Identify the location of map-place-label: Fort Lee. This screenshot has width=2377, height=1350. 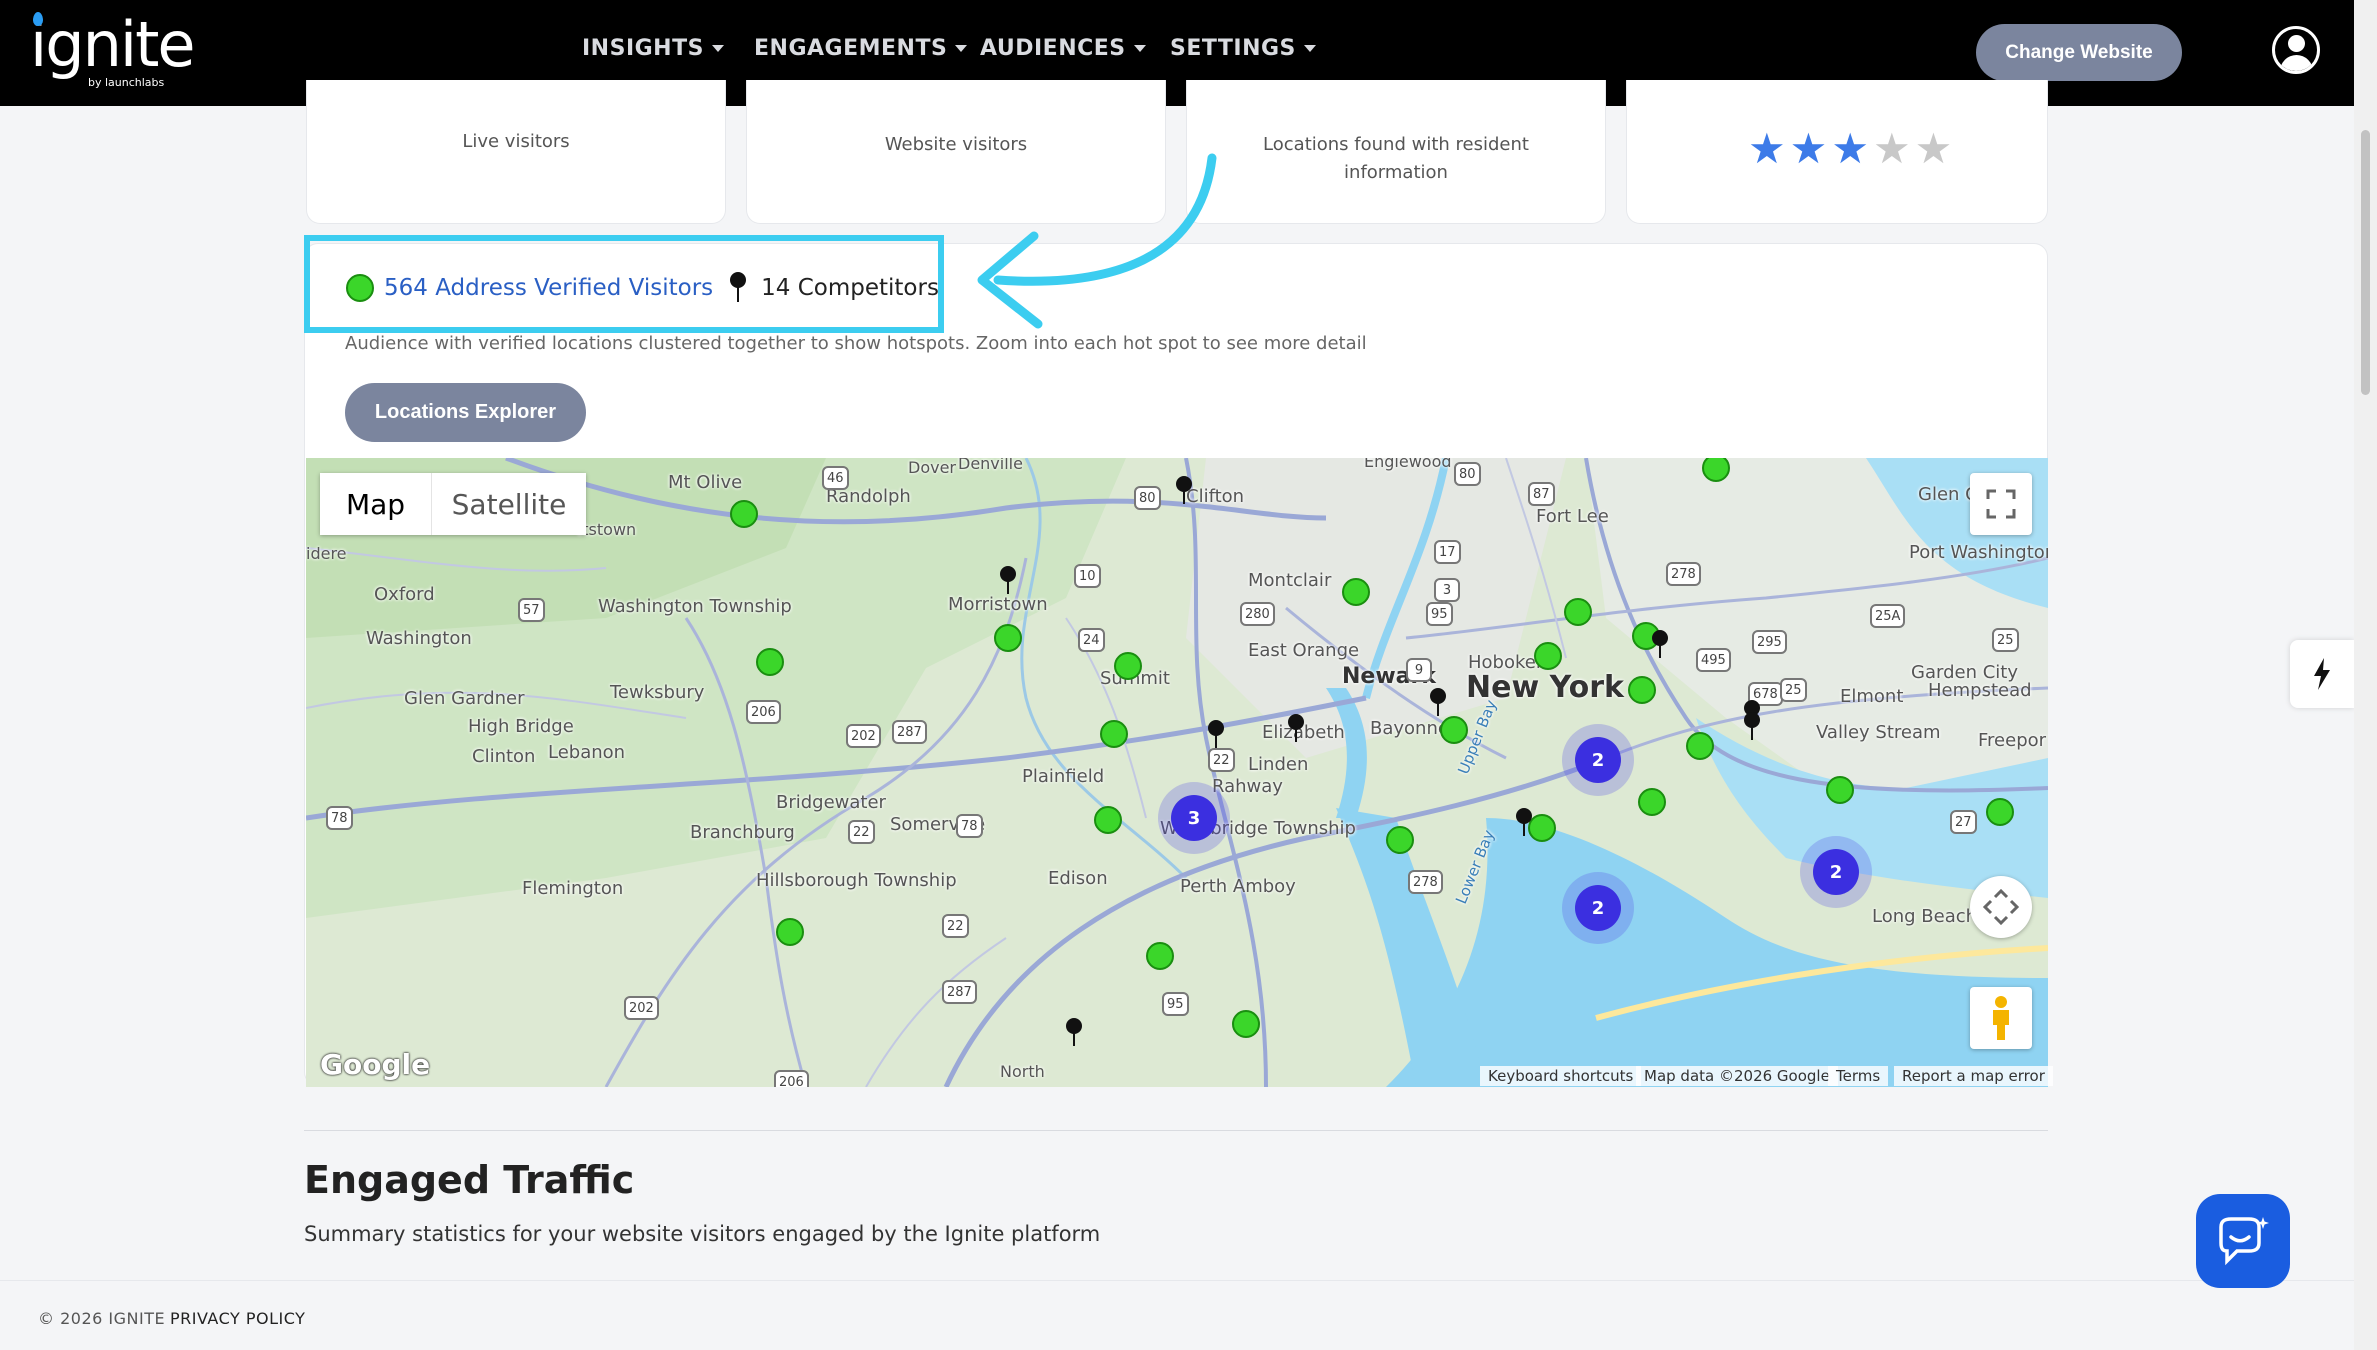
(1572, 516).